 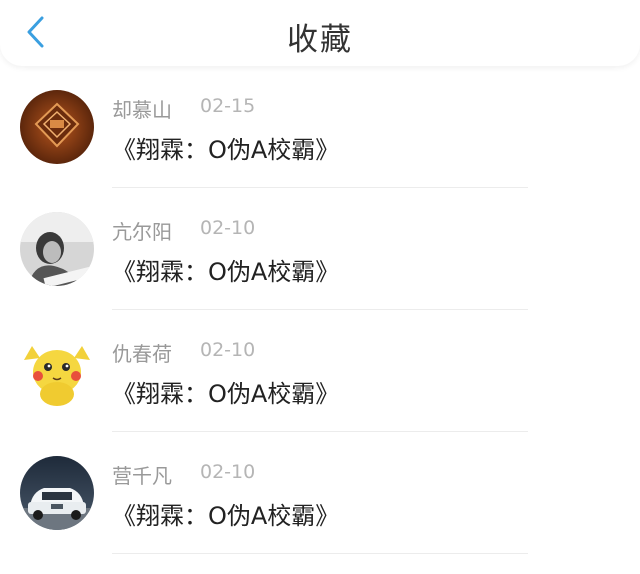 I want to click on user-name: 营千凡, so click(x=142, y=476).